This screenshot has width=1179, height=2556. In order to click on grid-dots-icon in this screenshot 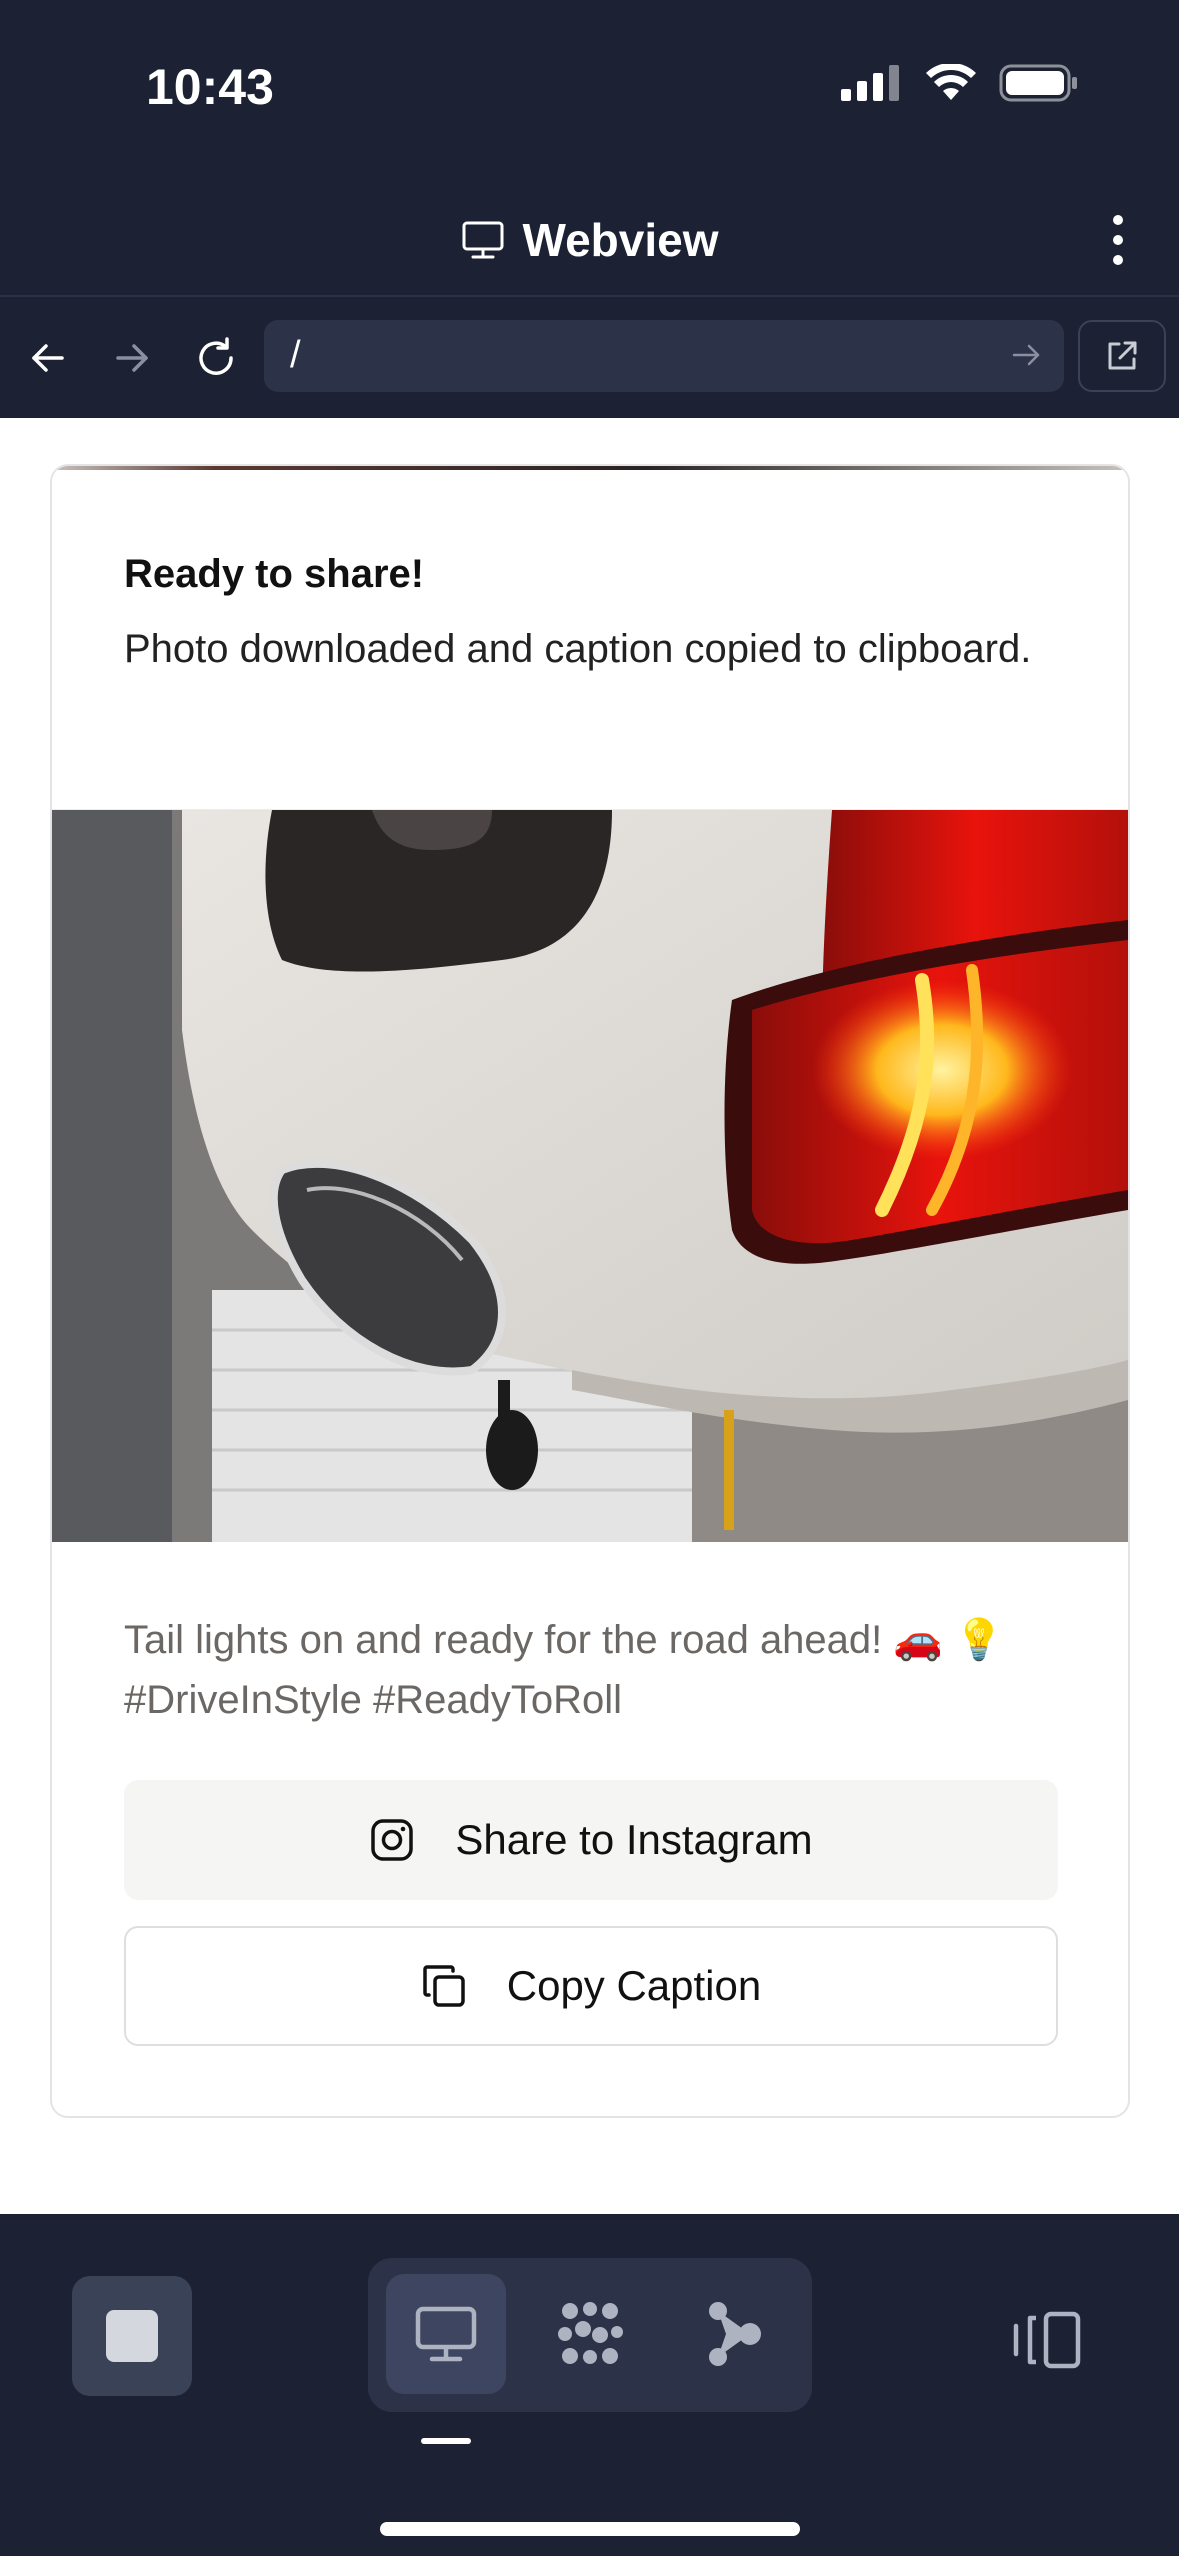, I will do `click(590, 2333)`.